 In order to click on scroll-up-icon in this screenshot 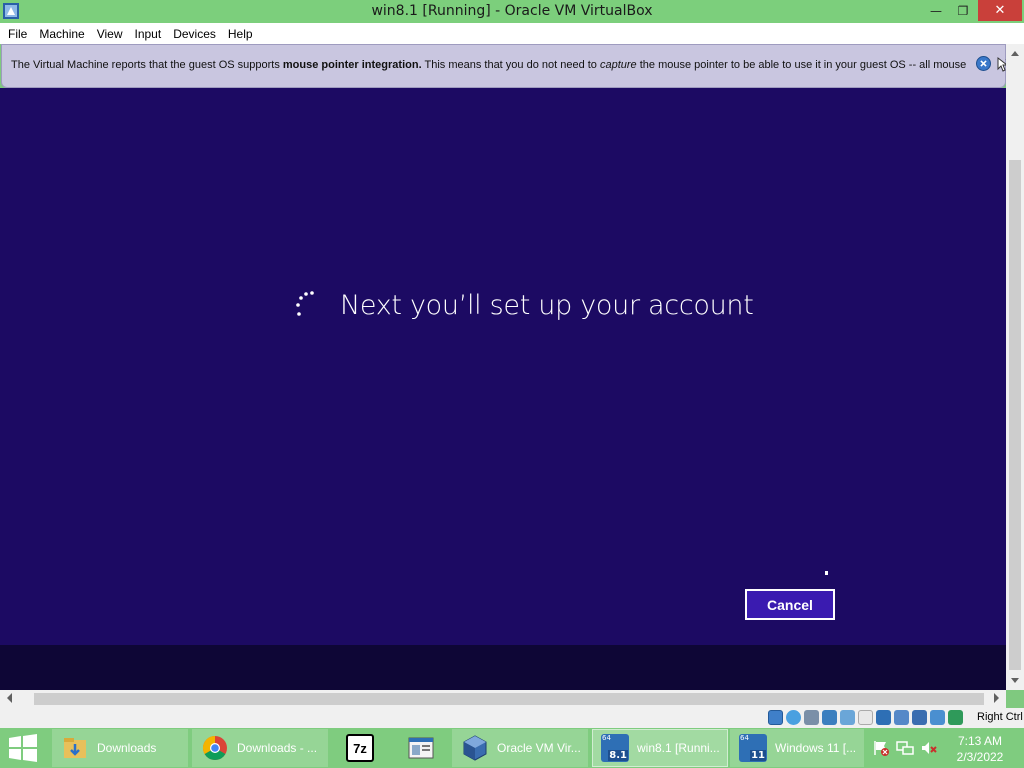, I will do `click(1015, 53)`.